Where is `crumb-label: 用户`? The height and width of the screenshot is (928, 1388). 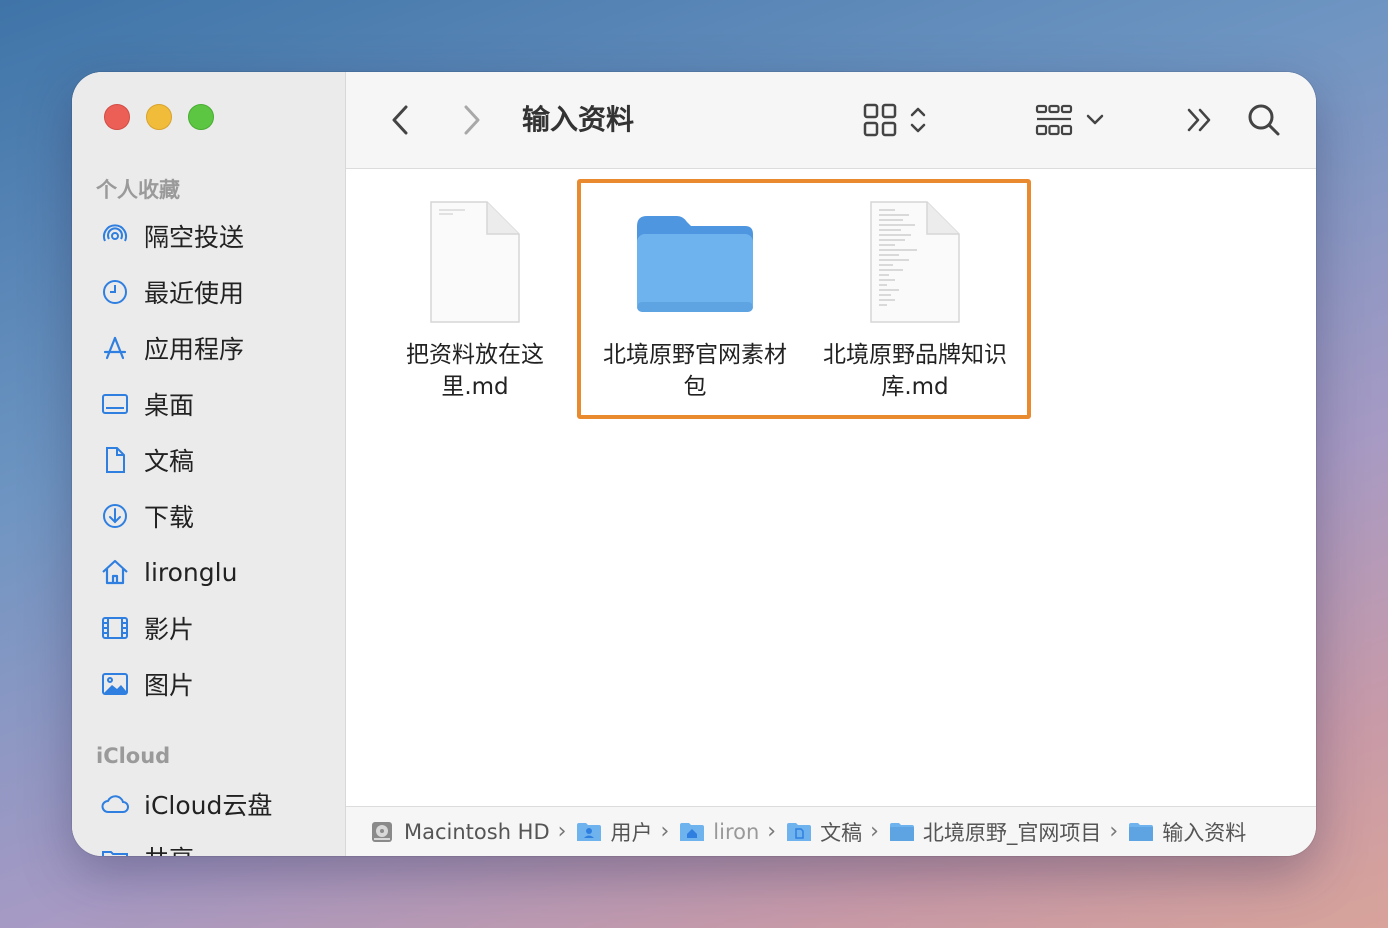
crumb-label: 用户 is located at coordinates (631, 832).